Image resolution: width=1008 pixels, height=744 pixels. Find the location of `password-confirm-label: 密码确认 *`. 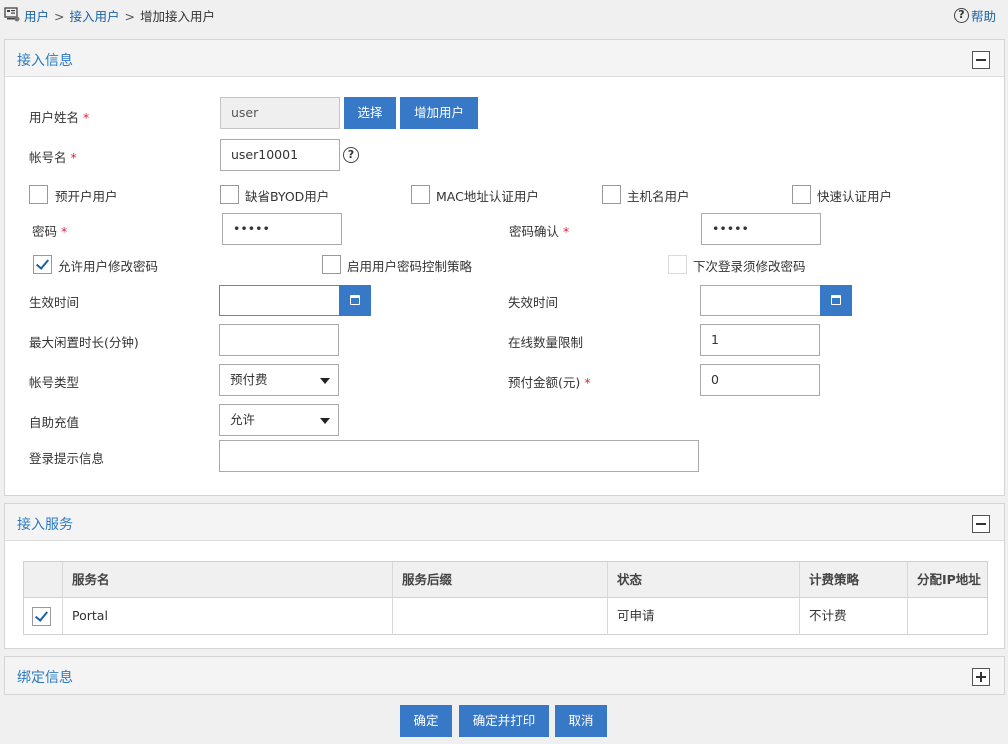

password-confirm-label: 密码确认 * is located at coordinates (539, 231).